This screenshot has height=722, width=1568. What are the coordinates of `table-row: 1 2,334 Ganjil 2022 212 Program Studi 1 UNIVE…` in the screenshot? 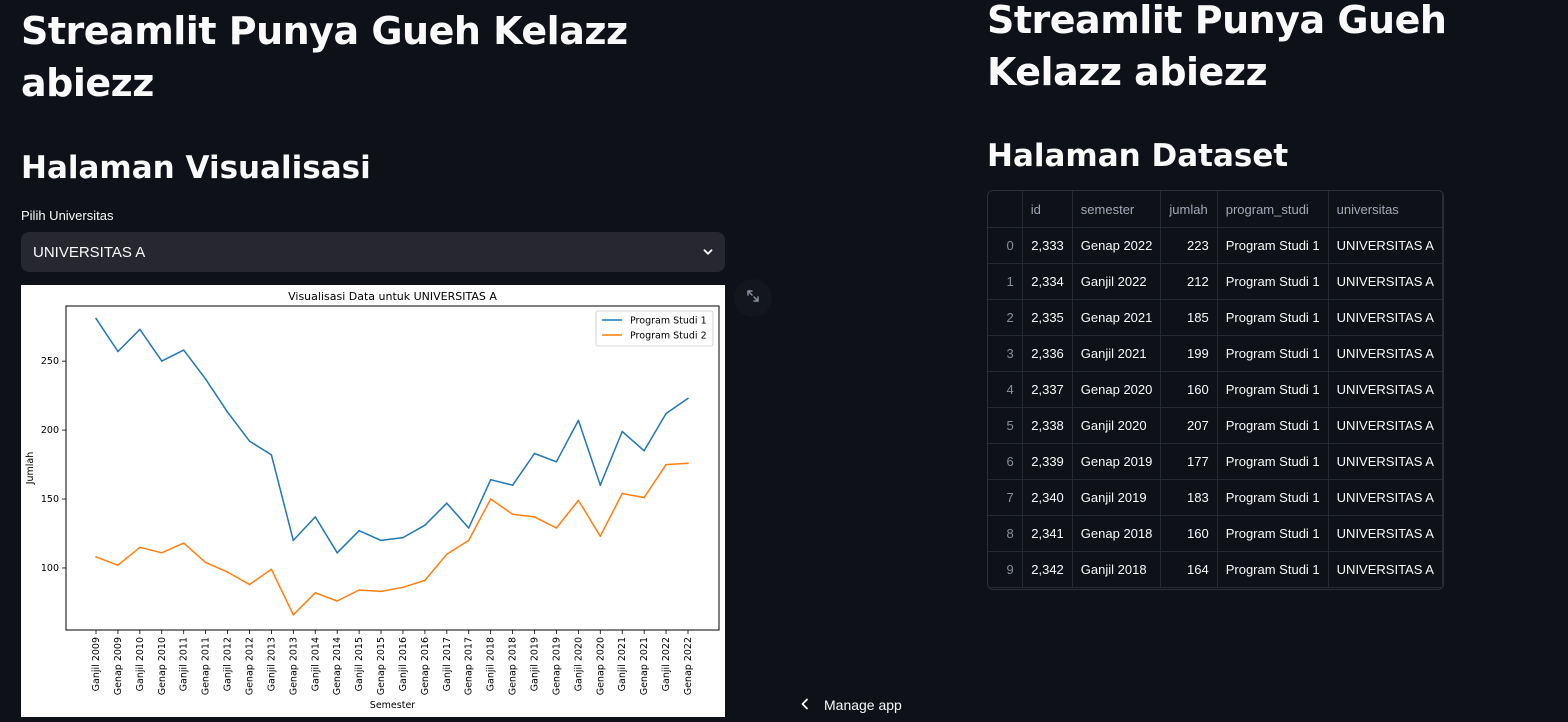 It's located at (1215, 281).